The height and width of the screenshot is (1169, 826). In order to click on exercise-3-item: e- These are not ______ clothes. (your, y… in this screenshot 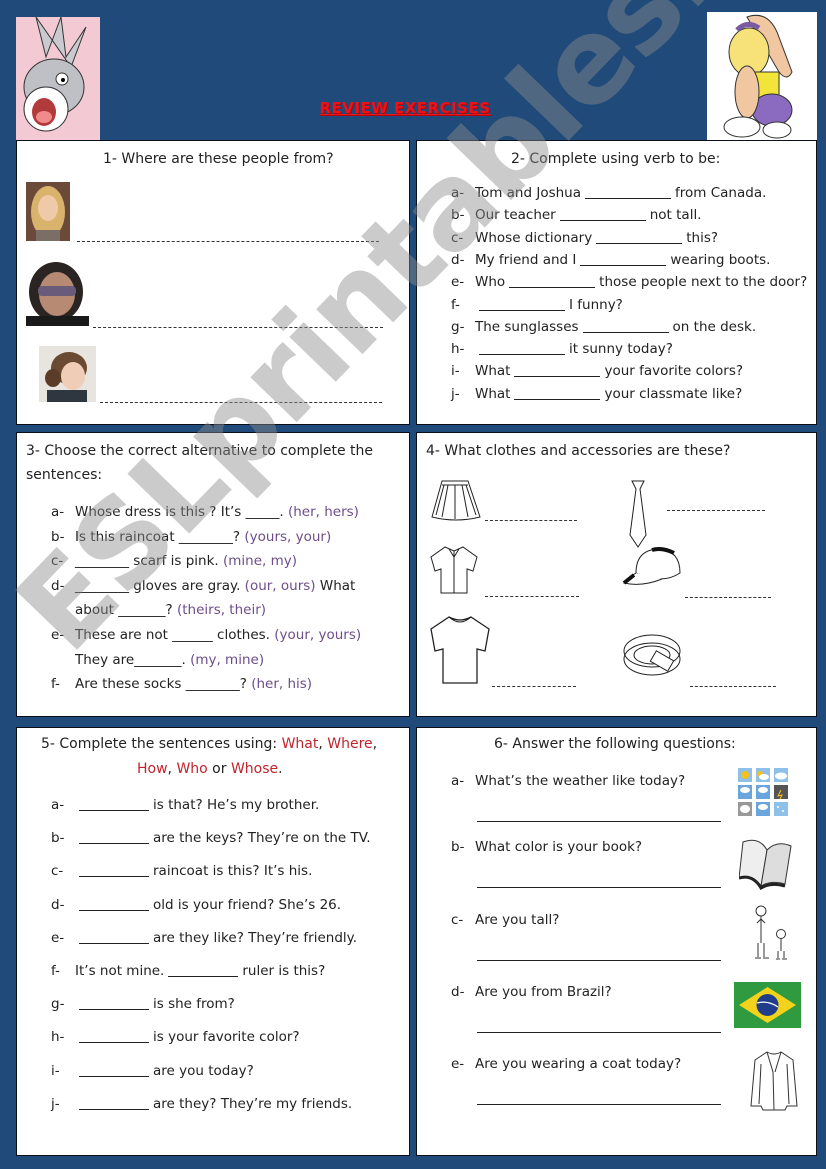, I will do `click(206, 635)`.